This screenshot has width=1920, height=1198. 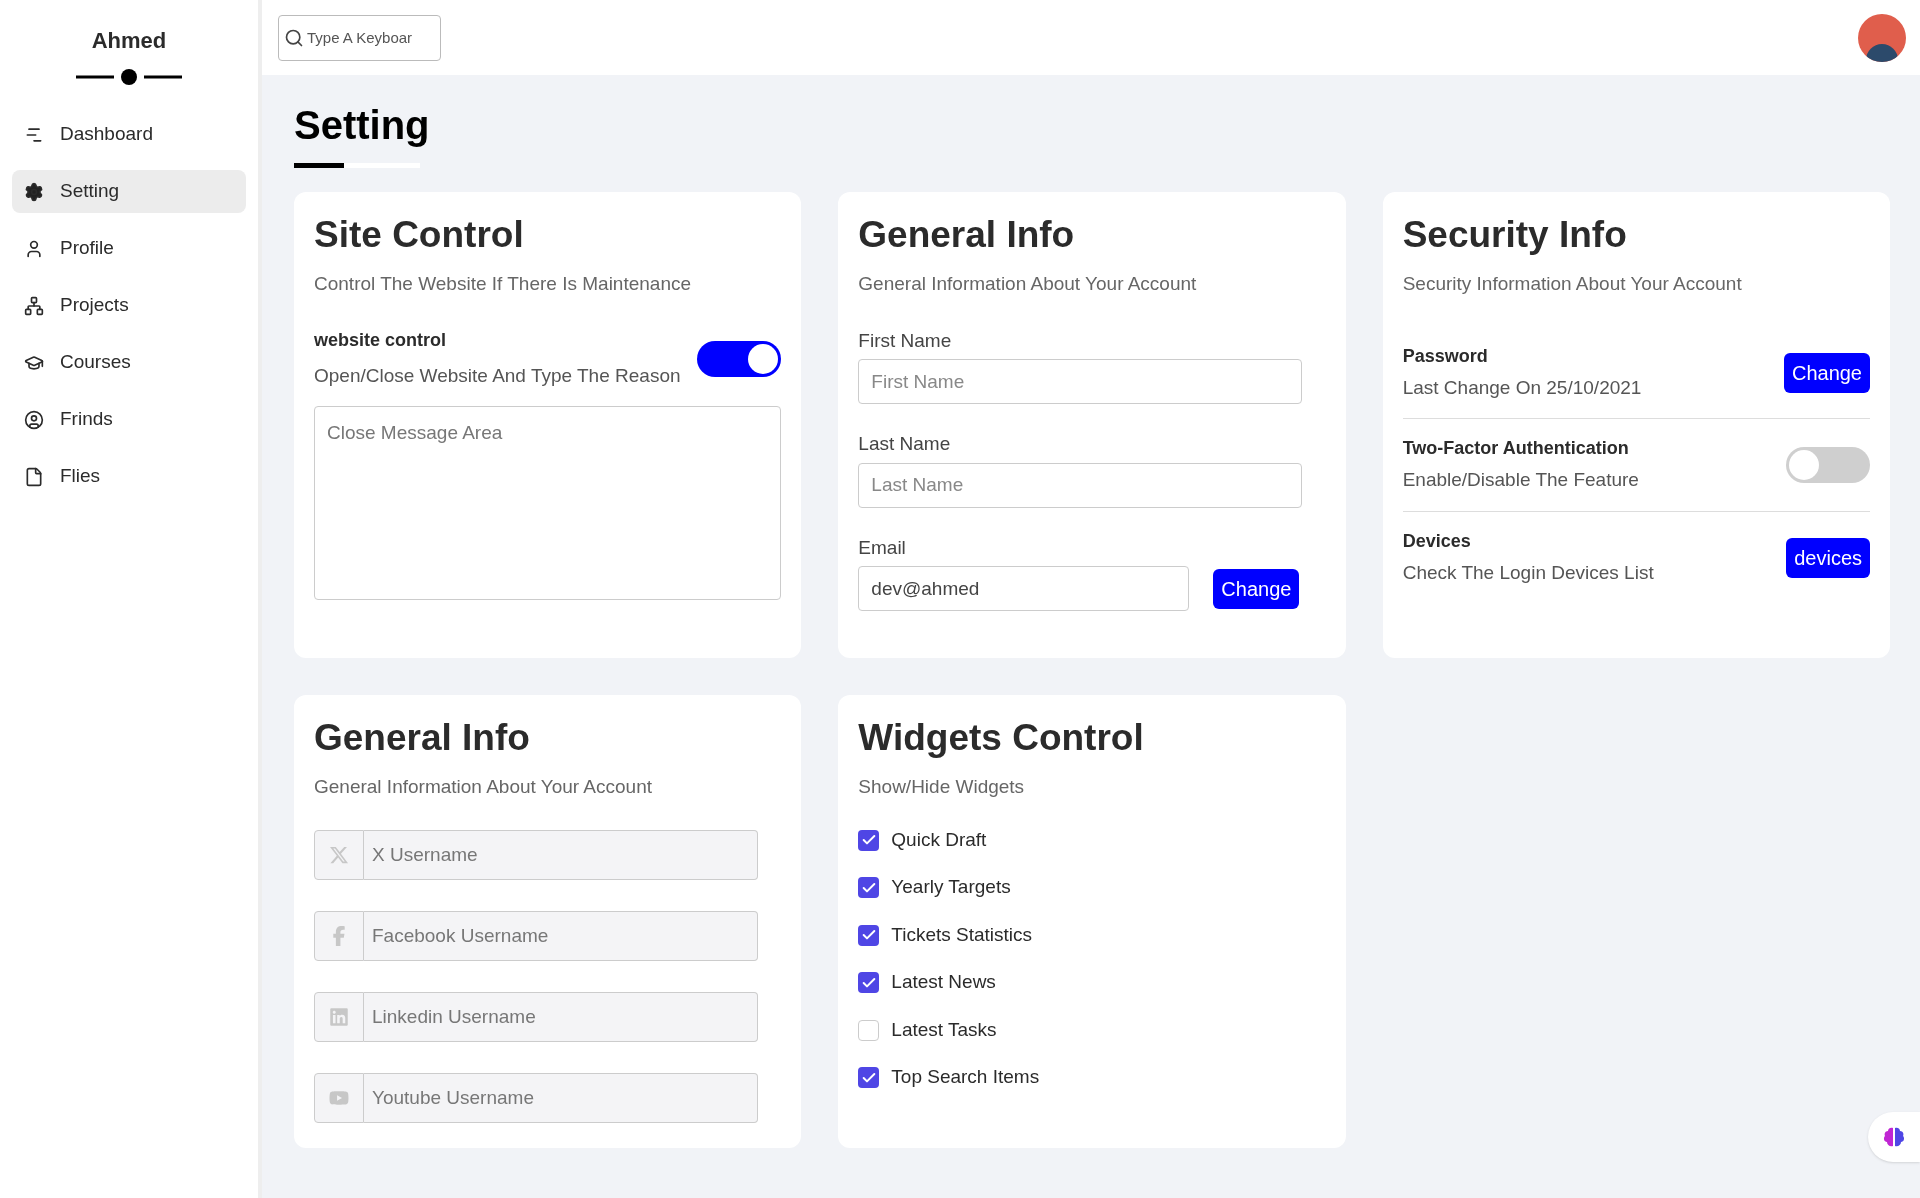 What do you see at coordinates (359, 37) in the screenshot?
I see `search-field: Type A Keyboar` at bounding box center [359, 37].